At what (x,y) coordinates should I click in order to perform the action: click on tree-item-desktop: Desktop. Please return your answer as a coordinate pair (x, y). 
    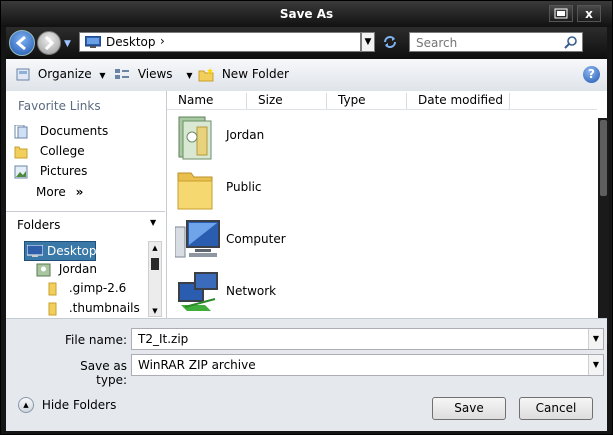
    Looking at the image, I should click on (60, 251).